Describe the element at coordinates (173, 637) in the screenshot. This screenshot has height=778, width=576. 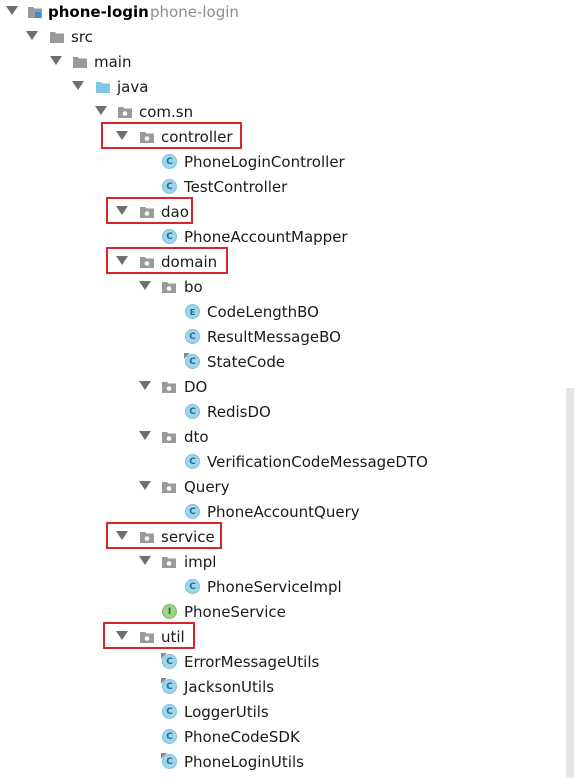
I see `package-label: util` at that location.